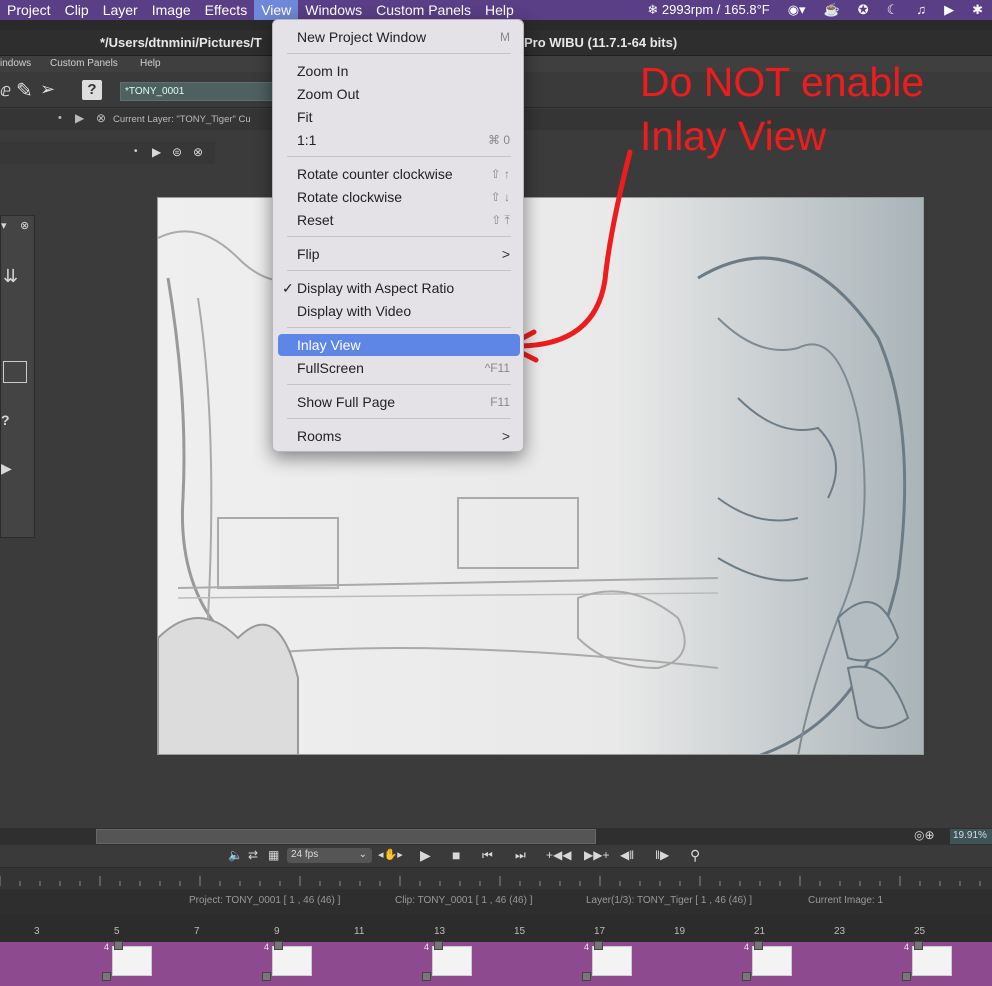 This screenshot has height=986, width=992. I want to click on add-key-icon: +◀◀, so click(558, 855).